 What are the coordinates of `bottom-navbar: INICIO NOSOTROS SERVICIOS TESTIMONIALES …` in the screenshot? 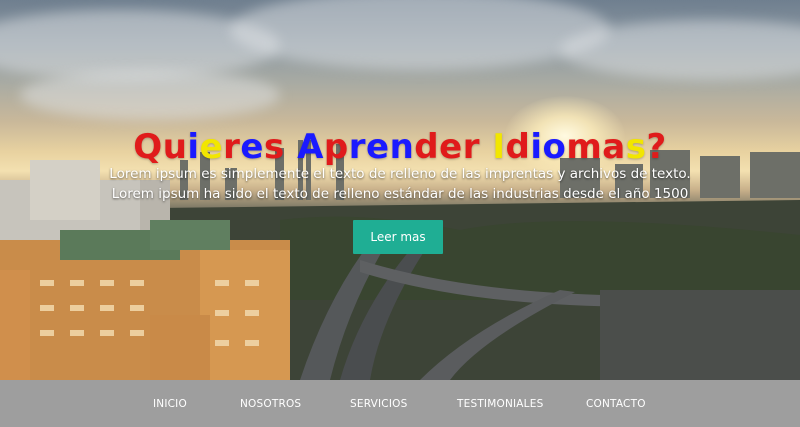 It's located at (400, 403).